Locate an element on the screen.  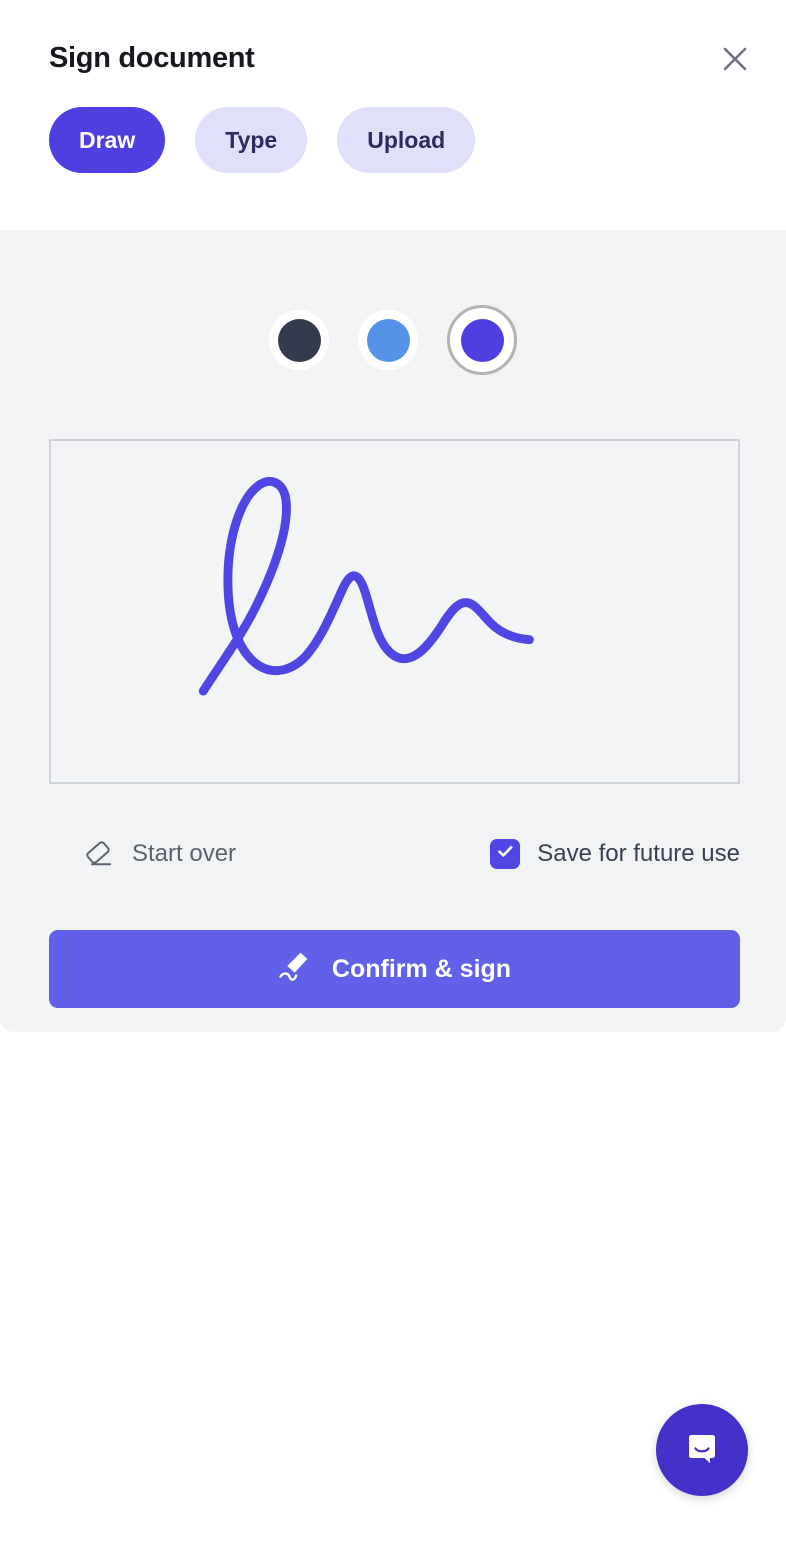
confirm-and-sign-button: Confirm & sign is located at coordinates (394, 969).